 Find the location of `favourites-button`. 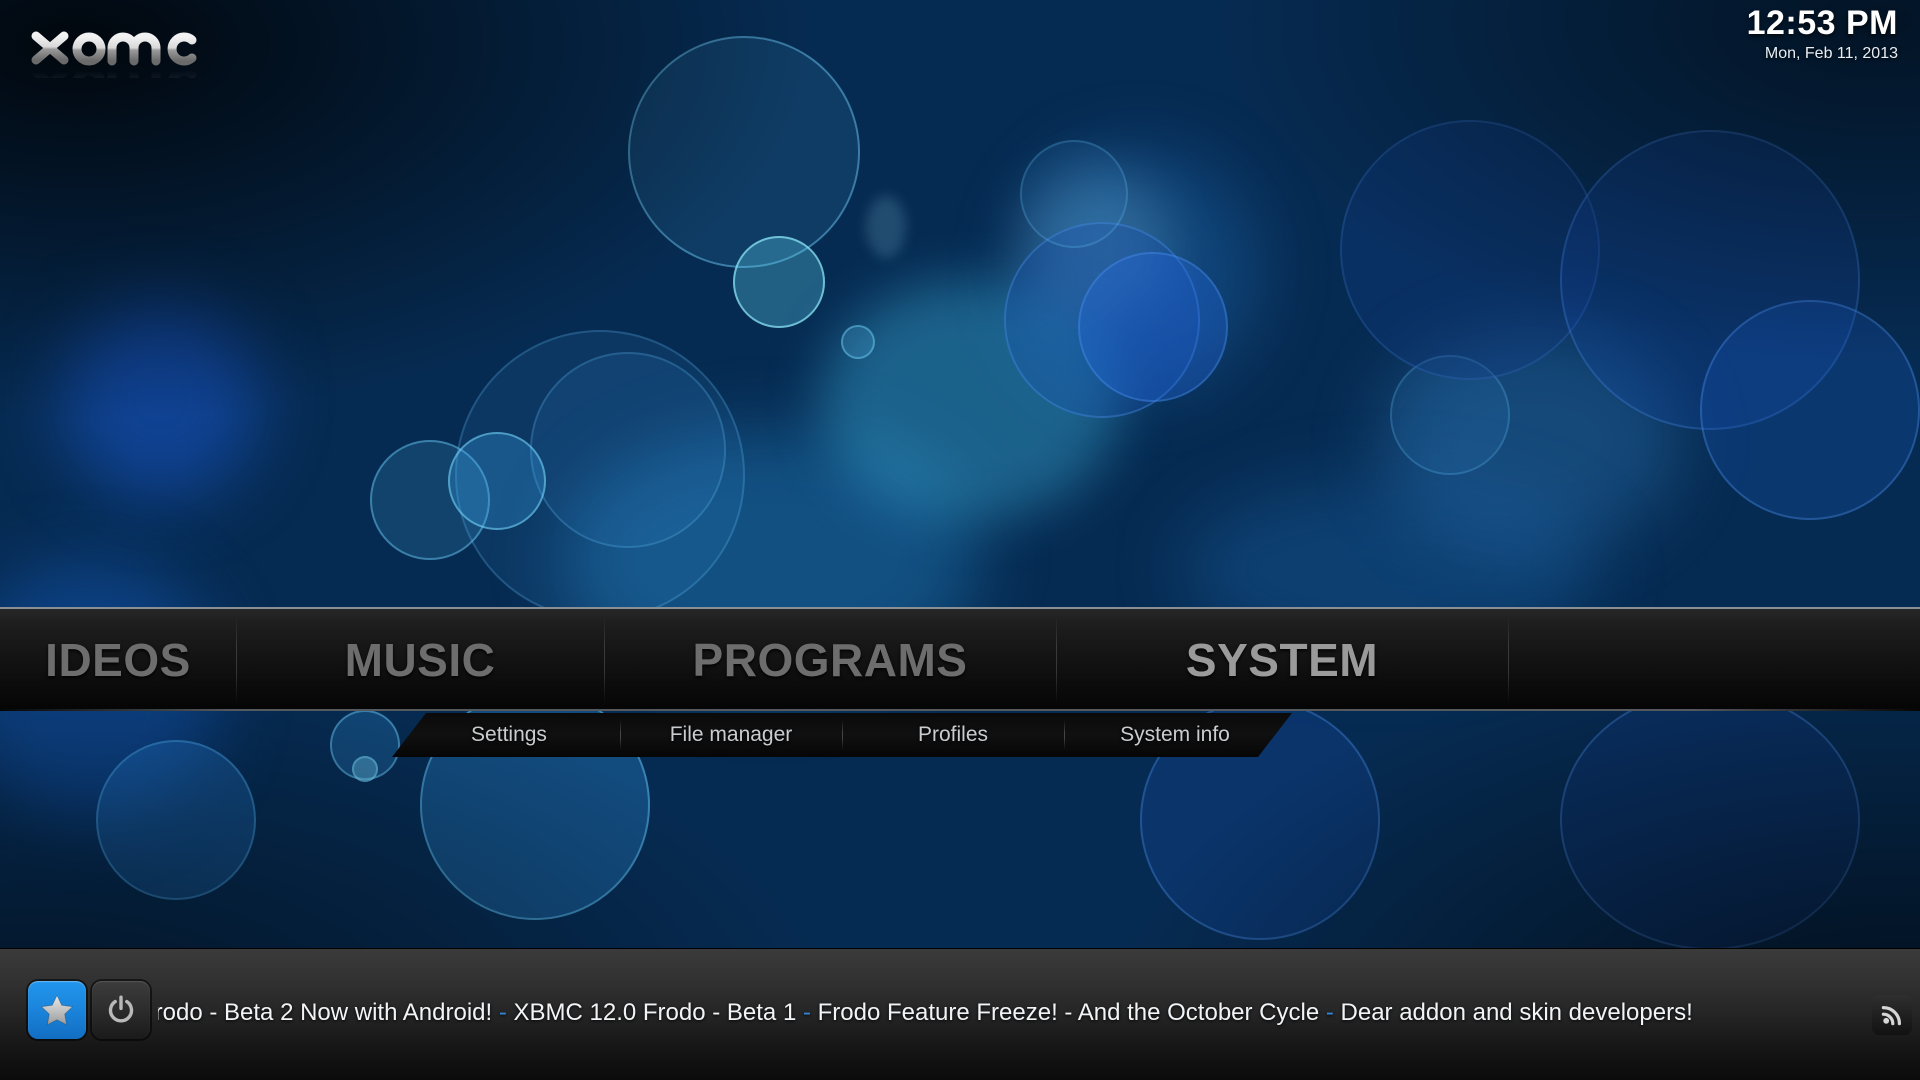

favourites-button is located at coordinates (57, 1010).